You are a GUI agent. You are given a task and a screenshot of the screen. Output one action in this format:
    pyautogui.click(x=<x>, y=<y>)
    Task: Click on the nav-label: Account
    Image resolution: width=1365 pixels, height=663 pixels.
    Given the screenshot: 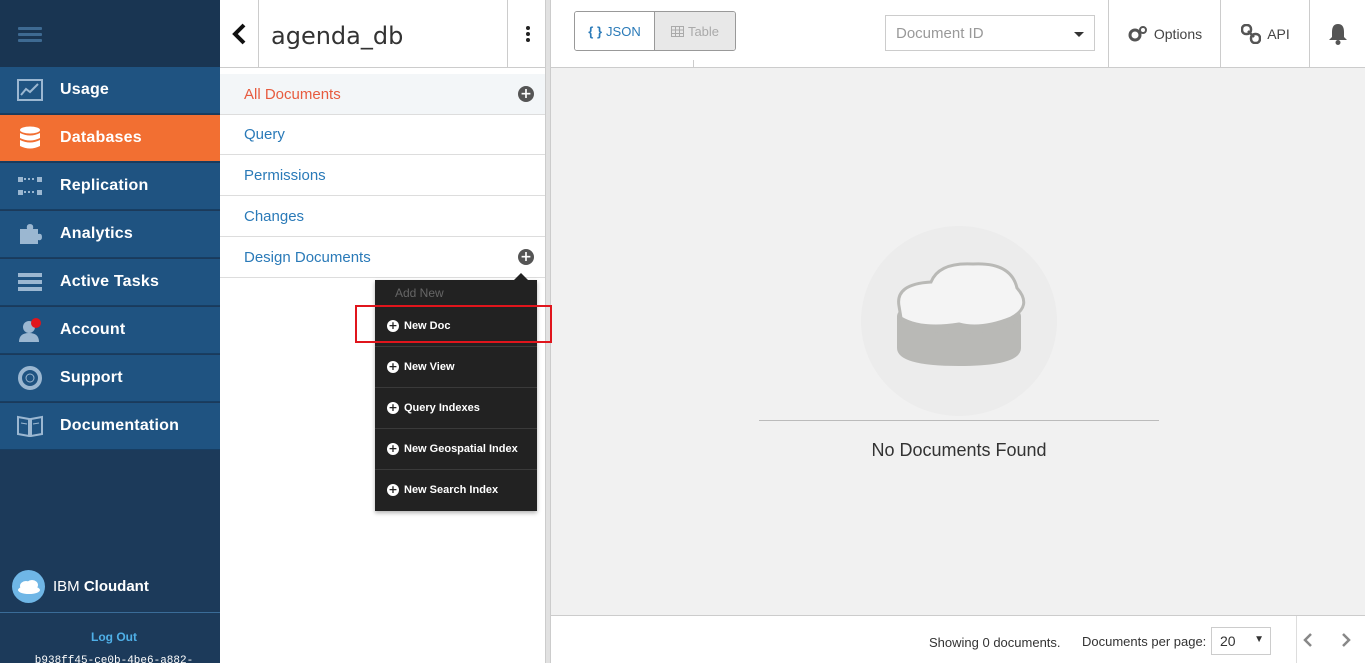 What is the action you would take?
    pyautogui.click(x=93, y=329)
    